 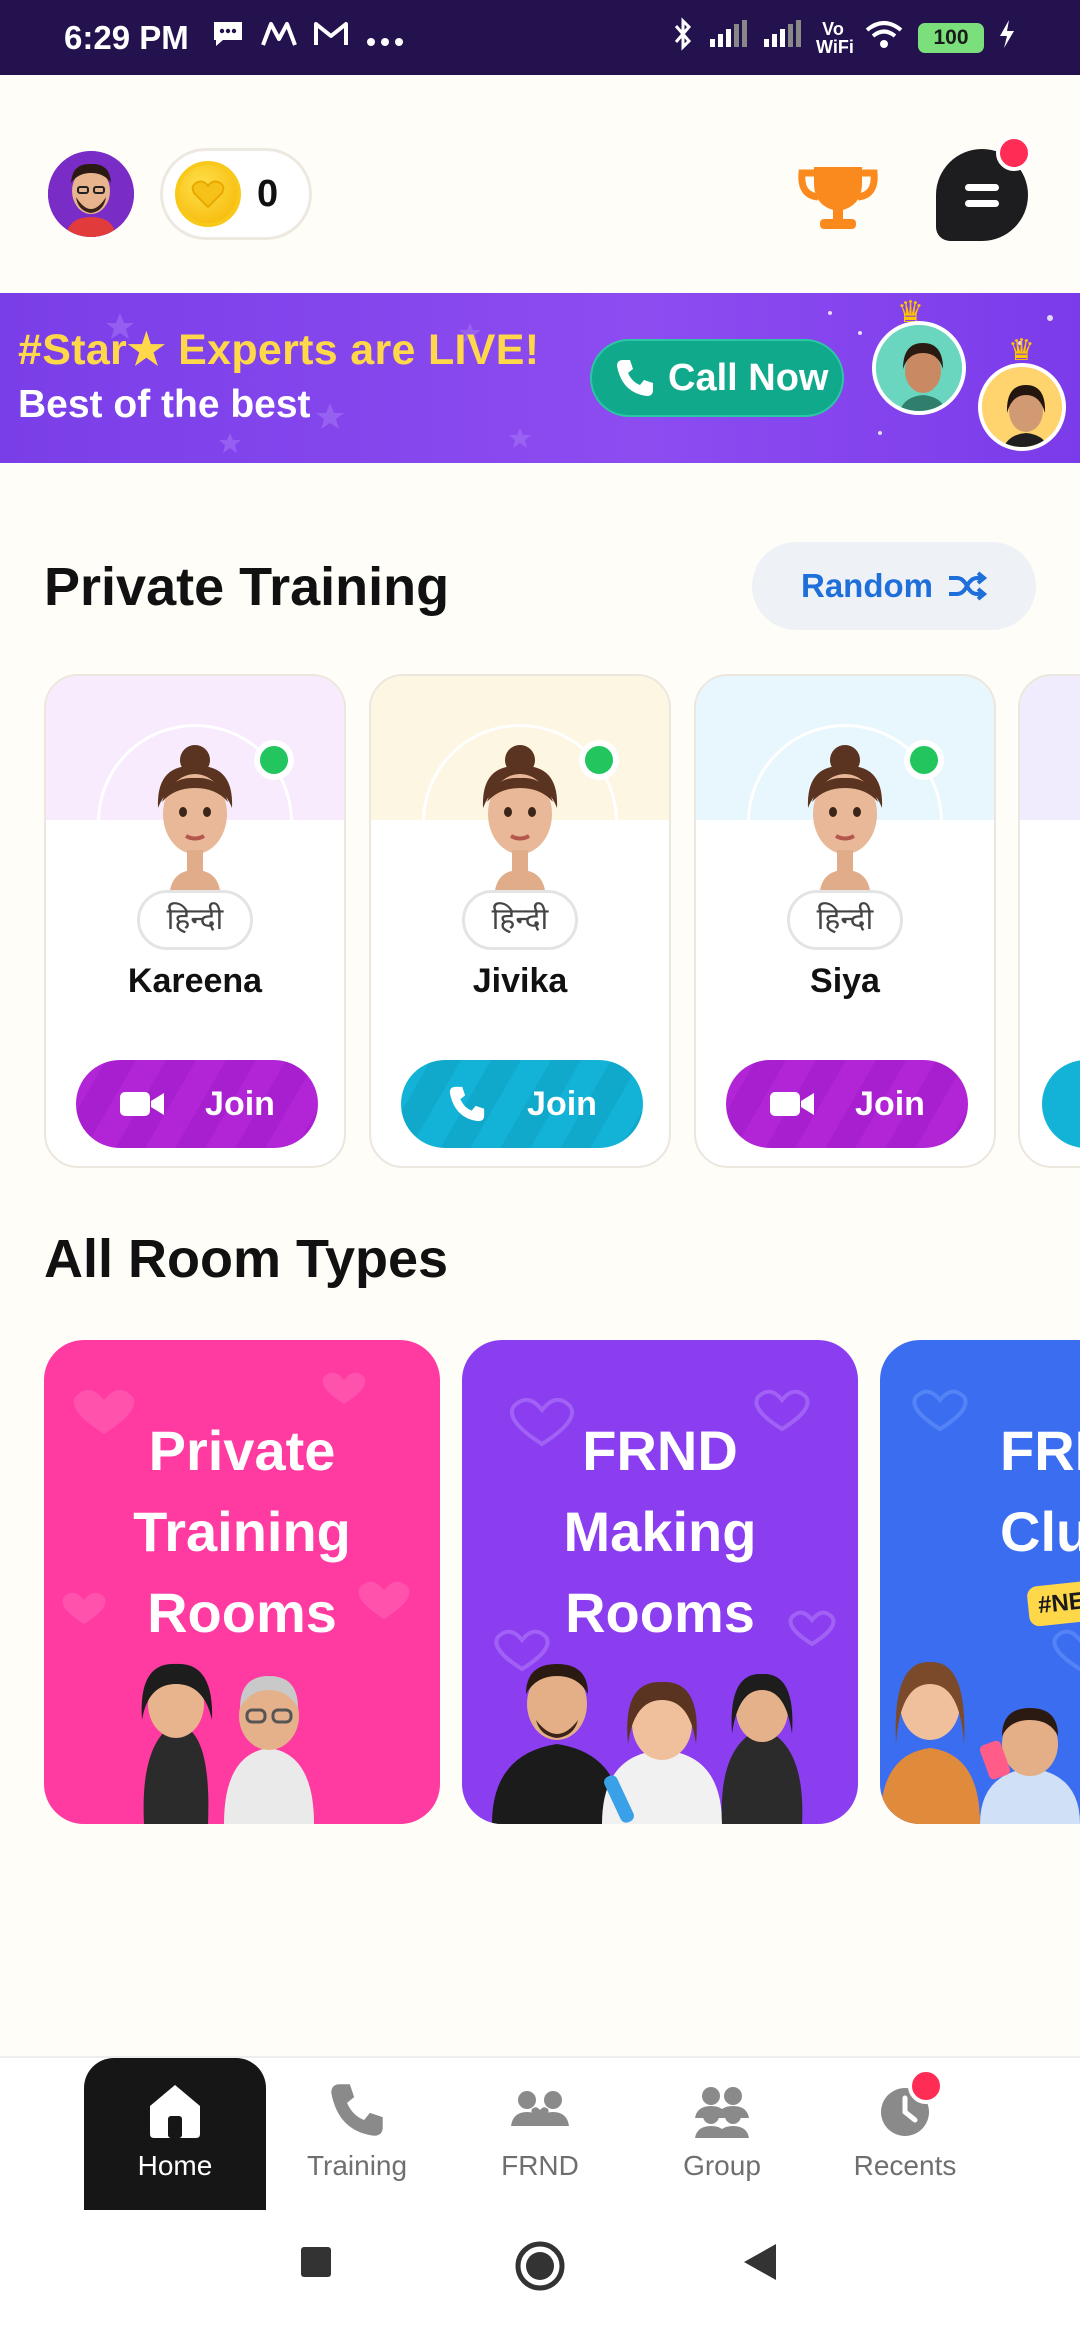 I want to click on room-title-line: FRI, so click(x=1040, y=1450).